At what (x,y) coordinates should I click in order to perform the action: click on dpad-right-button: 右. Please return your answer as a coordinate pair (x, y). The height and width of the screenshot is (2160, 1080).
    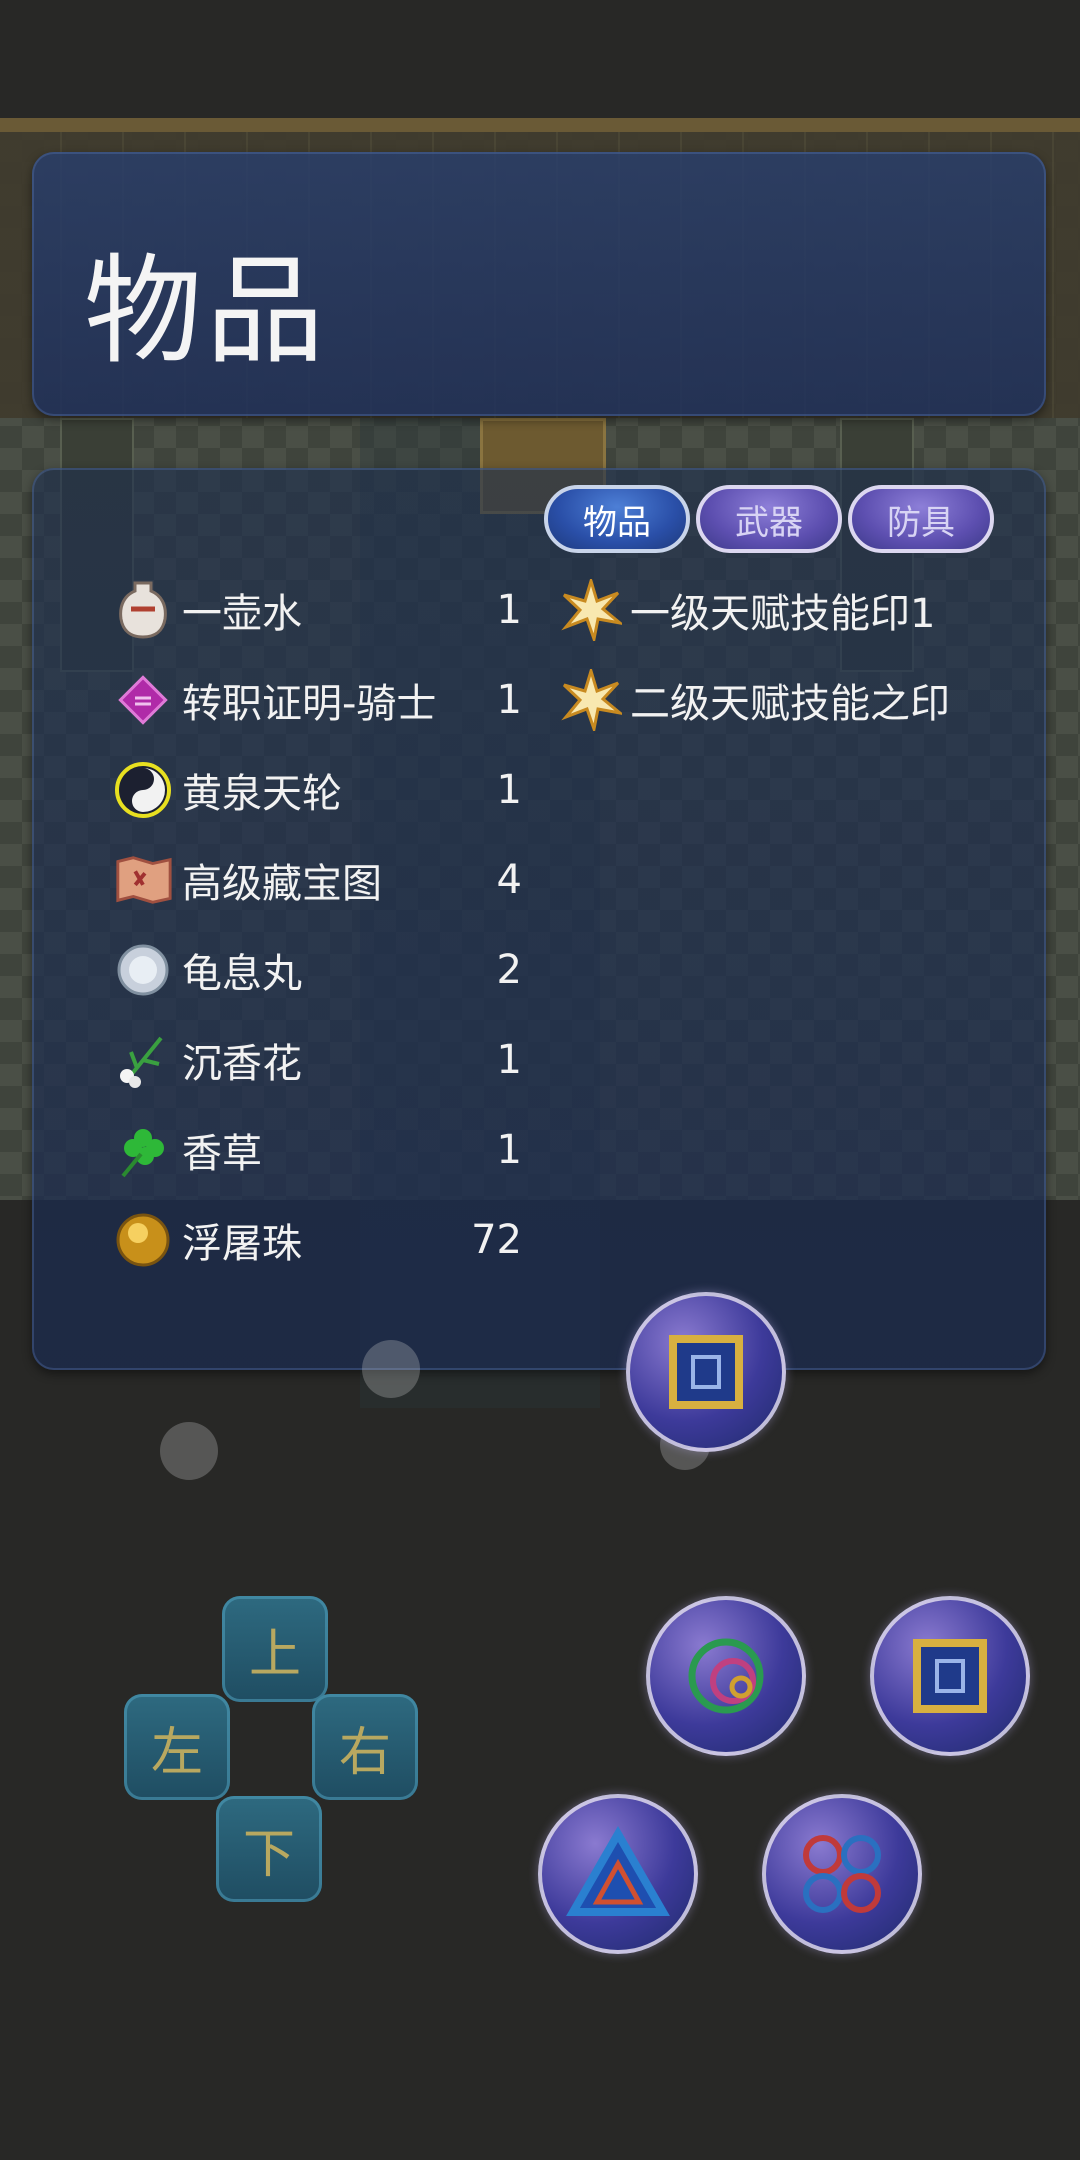
    Looking at the image, I should click on (365, 1747).